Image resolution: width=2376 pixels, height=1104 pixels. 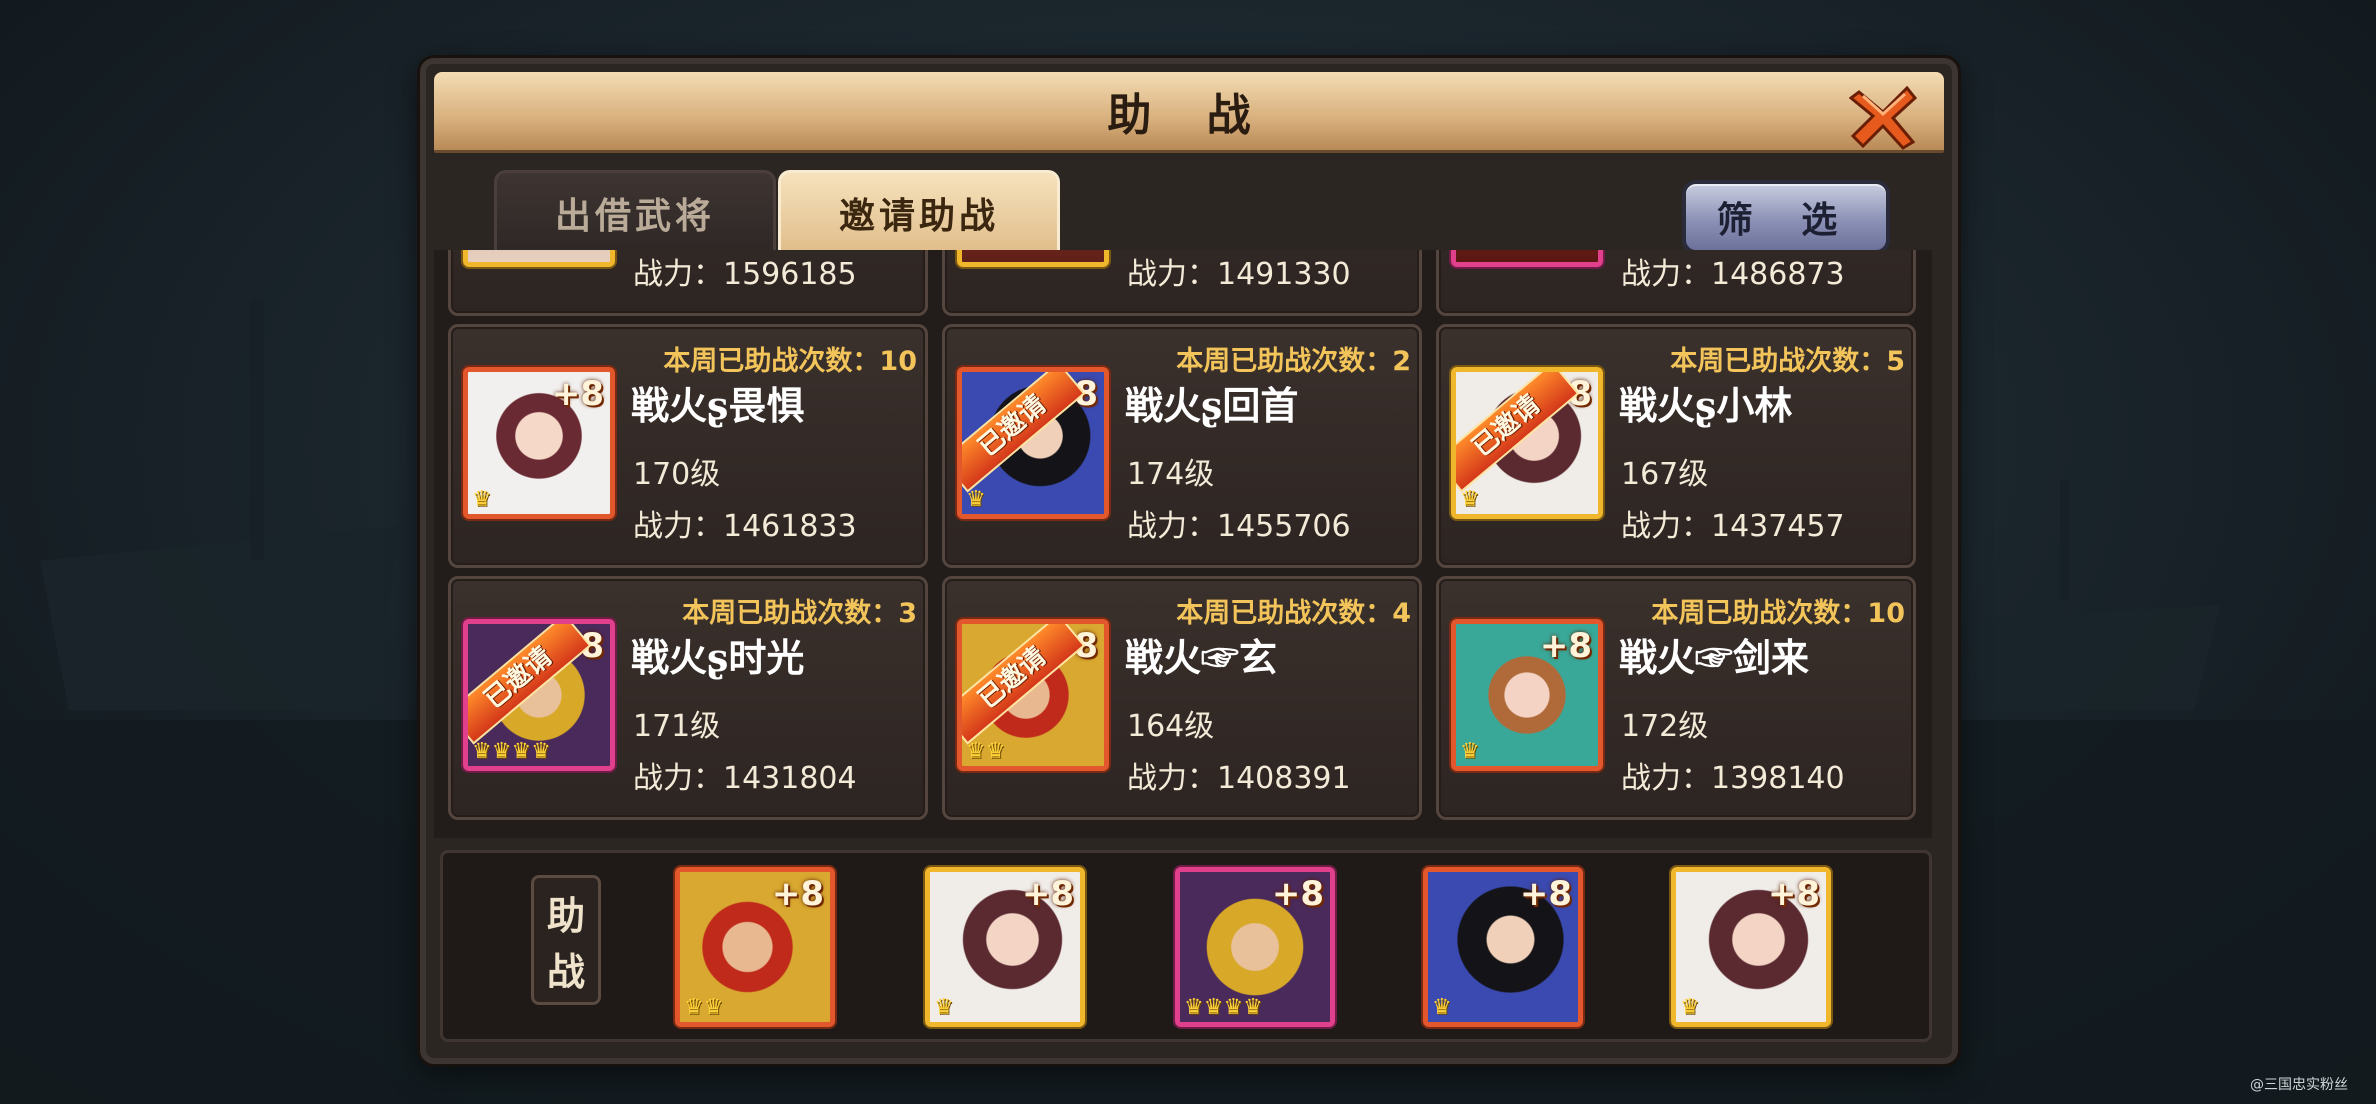 I want to click on hero-power: 战力：1596185, so click(x=745, y=274).